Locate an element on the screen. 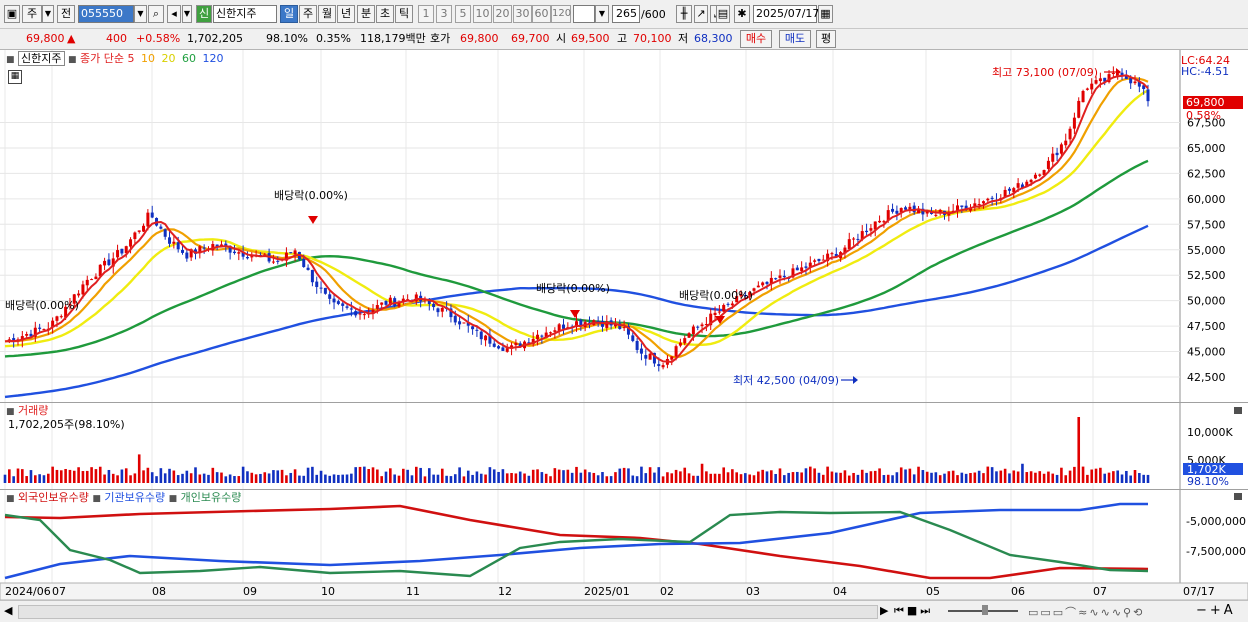 The width and height of the screenshot is (1248, 622). interval-20: 20 is located at coordinates (502, 14).